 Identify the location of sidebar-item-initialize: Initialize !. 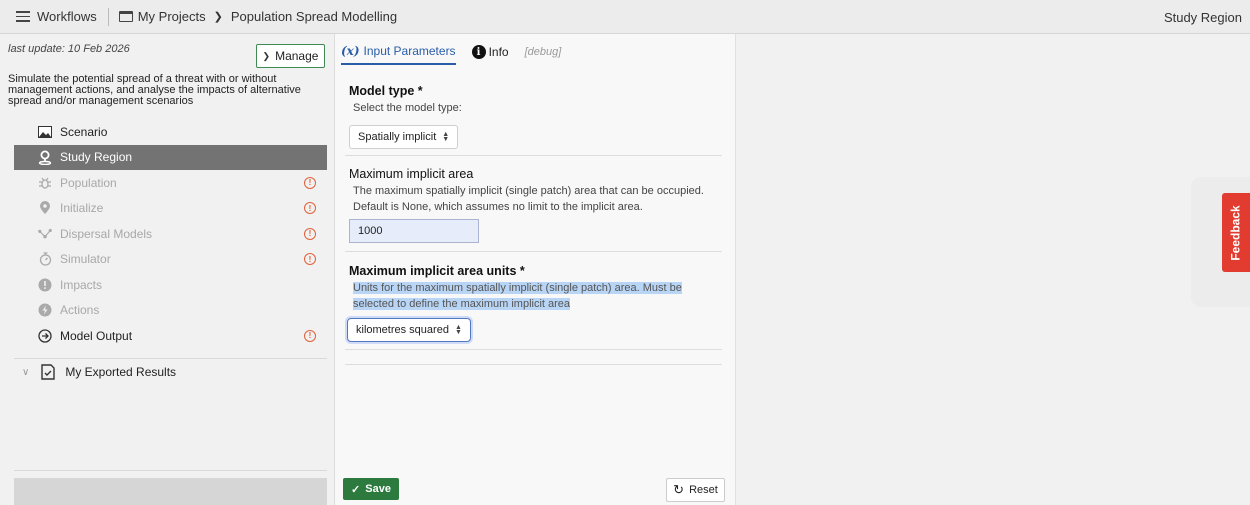
(170, 209).